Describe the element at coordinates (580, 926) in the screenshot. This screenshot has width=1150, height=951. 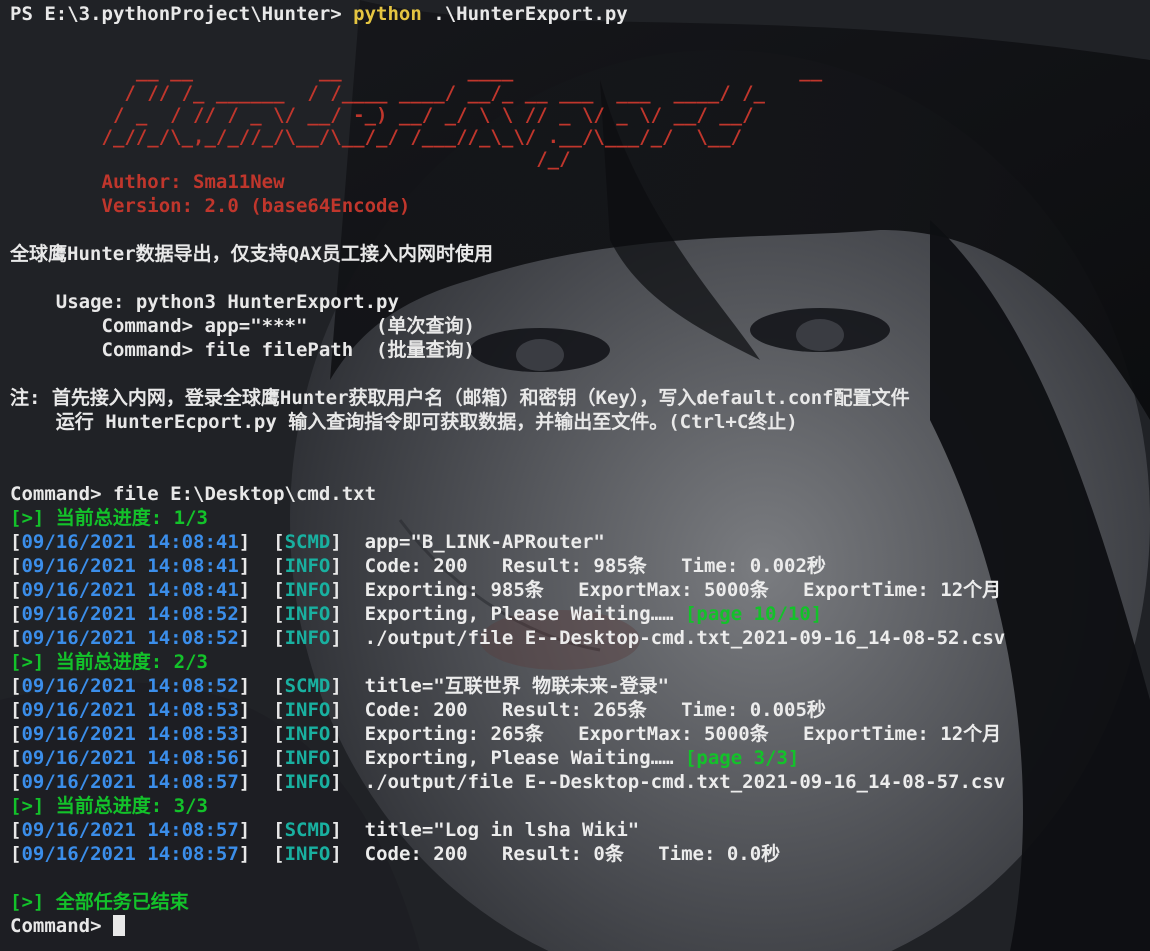
I see `final-prompt-line: Command>` at that location.